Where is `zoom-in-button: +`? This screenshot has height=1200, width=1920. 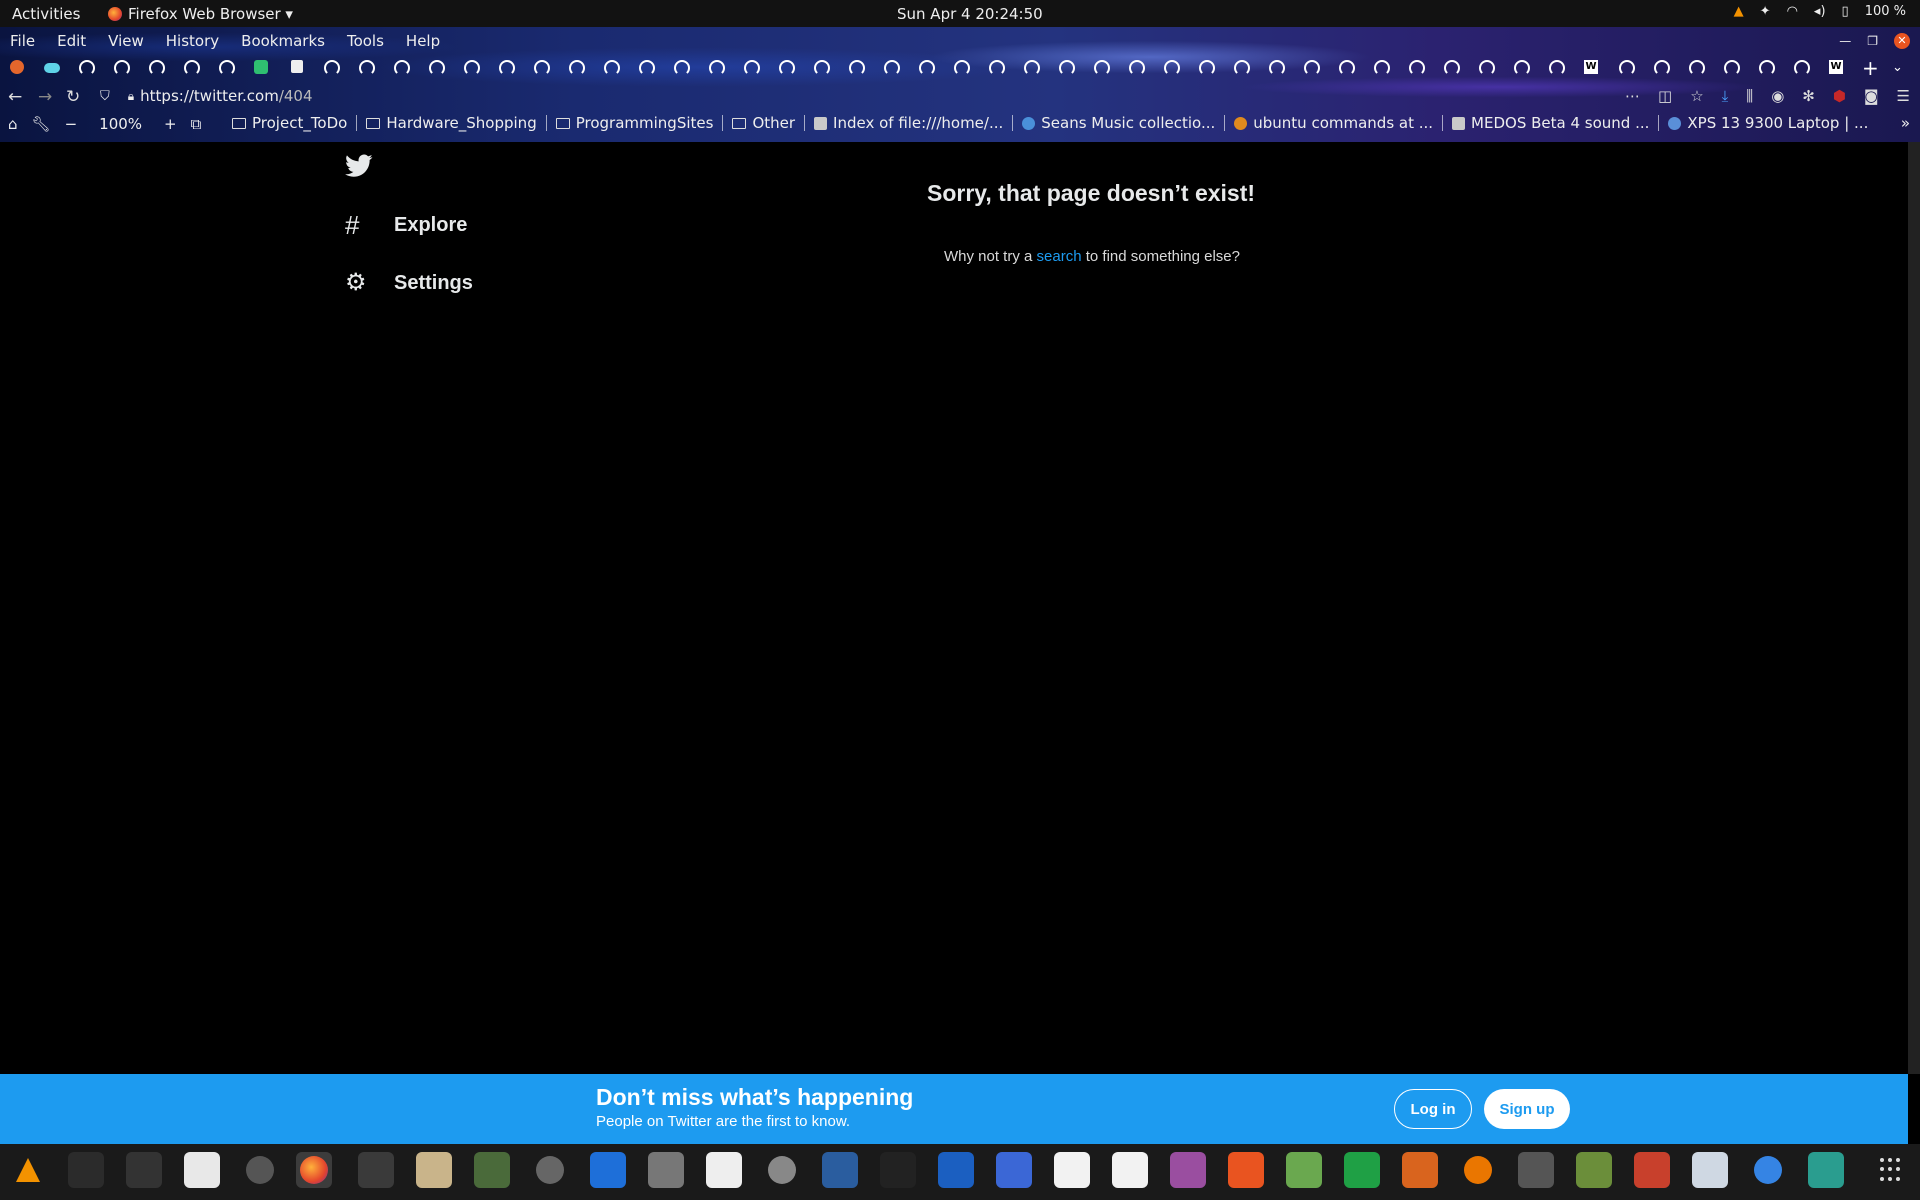 zoom-in-button: + is located at coordinates (170, 124).